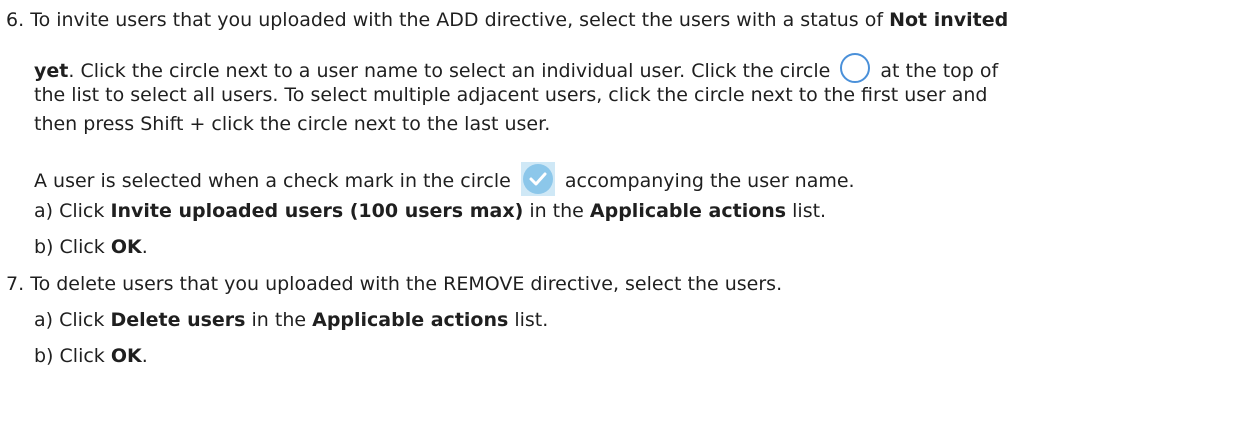 This screenshot has height=422, width=1254. Describe the element at coordinates (91, 247) in the screenshot. I see `step-6-substep-b: b) Click OK.` at that location.